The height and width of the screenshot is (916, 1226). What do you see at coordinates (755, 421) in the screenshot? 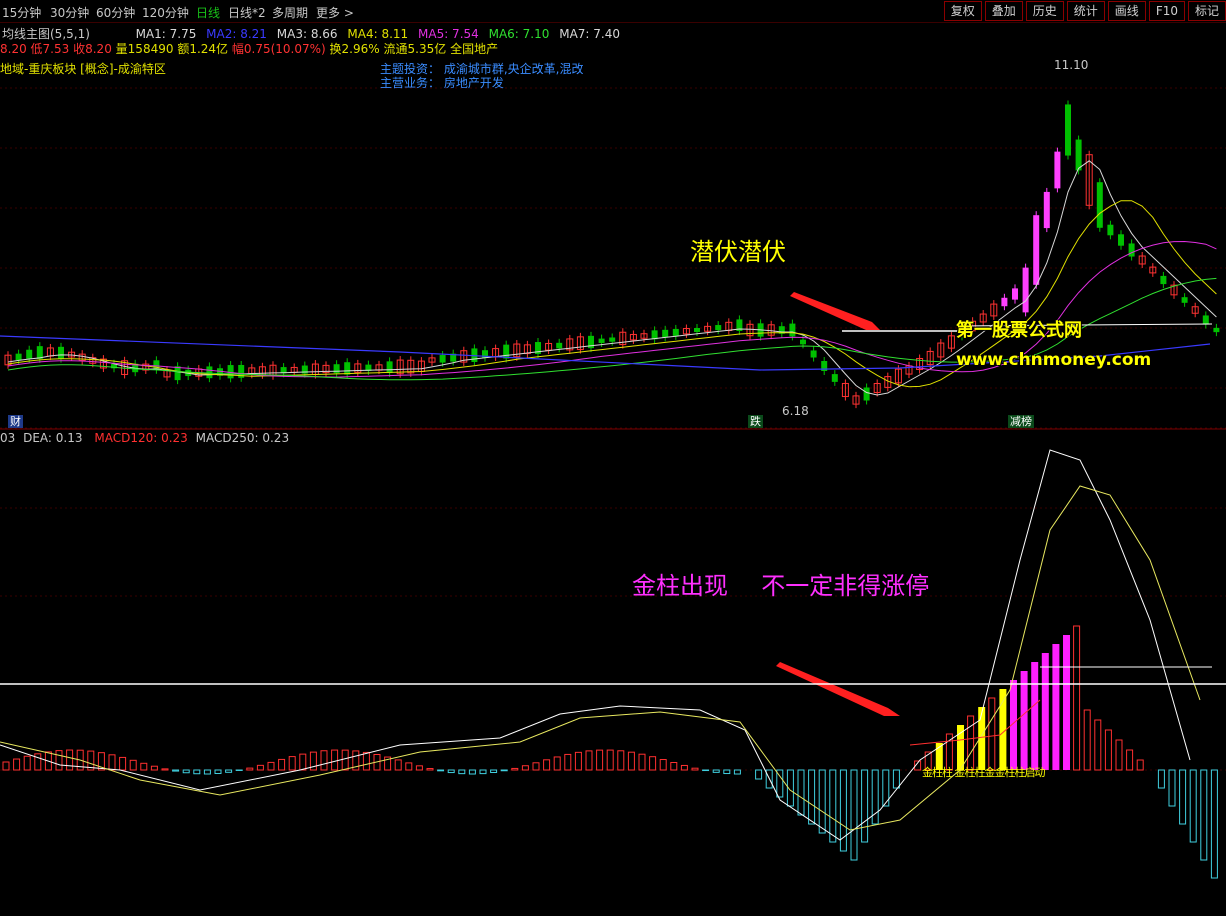
I see `fall-tag: 跌` at bounding box center [755, 421].